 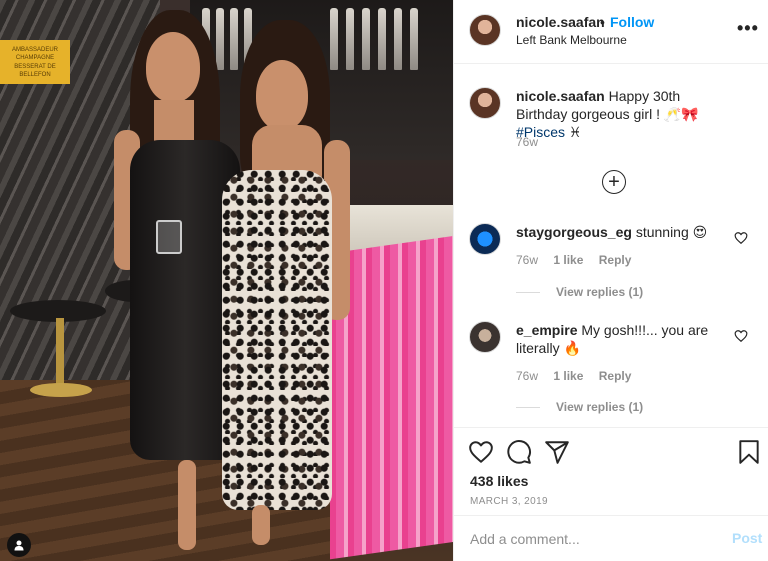 I want to click on post-button: Post, so click(x=747, y=538).